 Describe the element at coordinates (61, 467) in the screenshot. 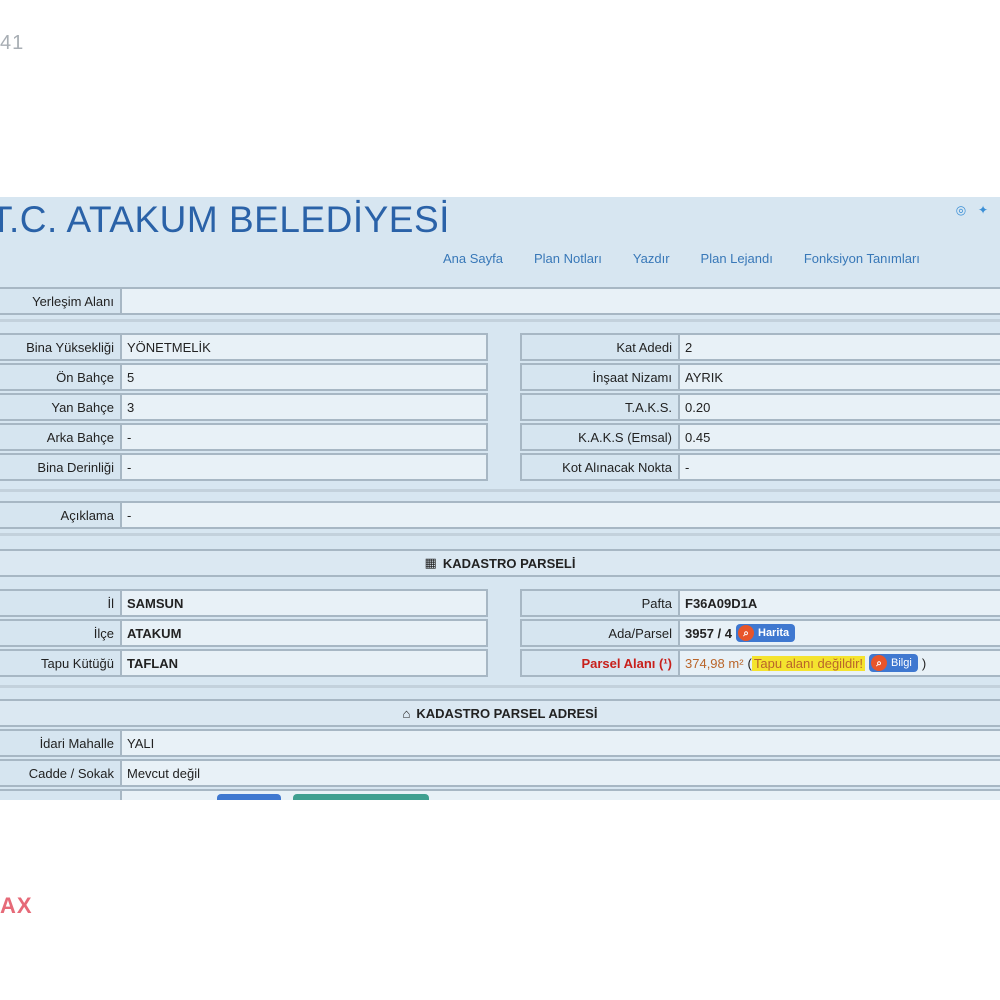

I see `row-label: Bina Derinliği` at that location.